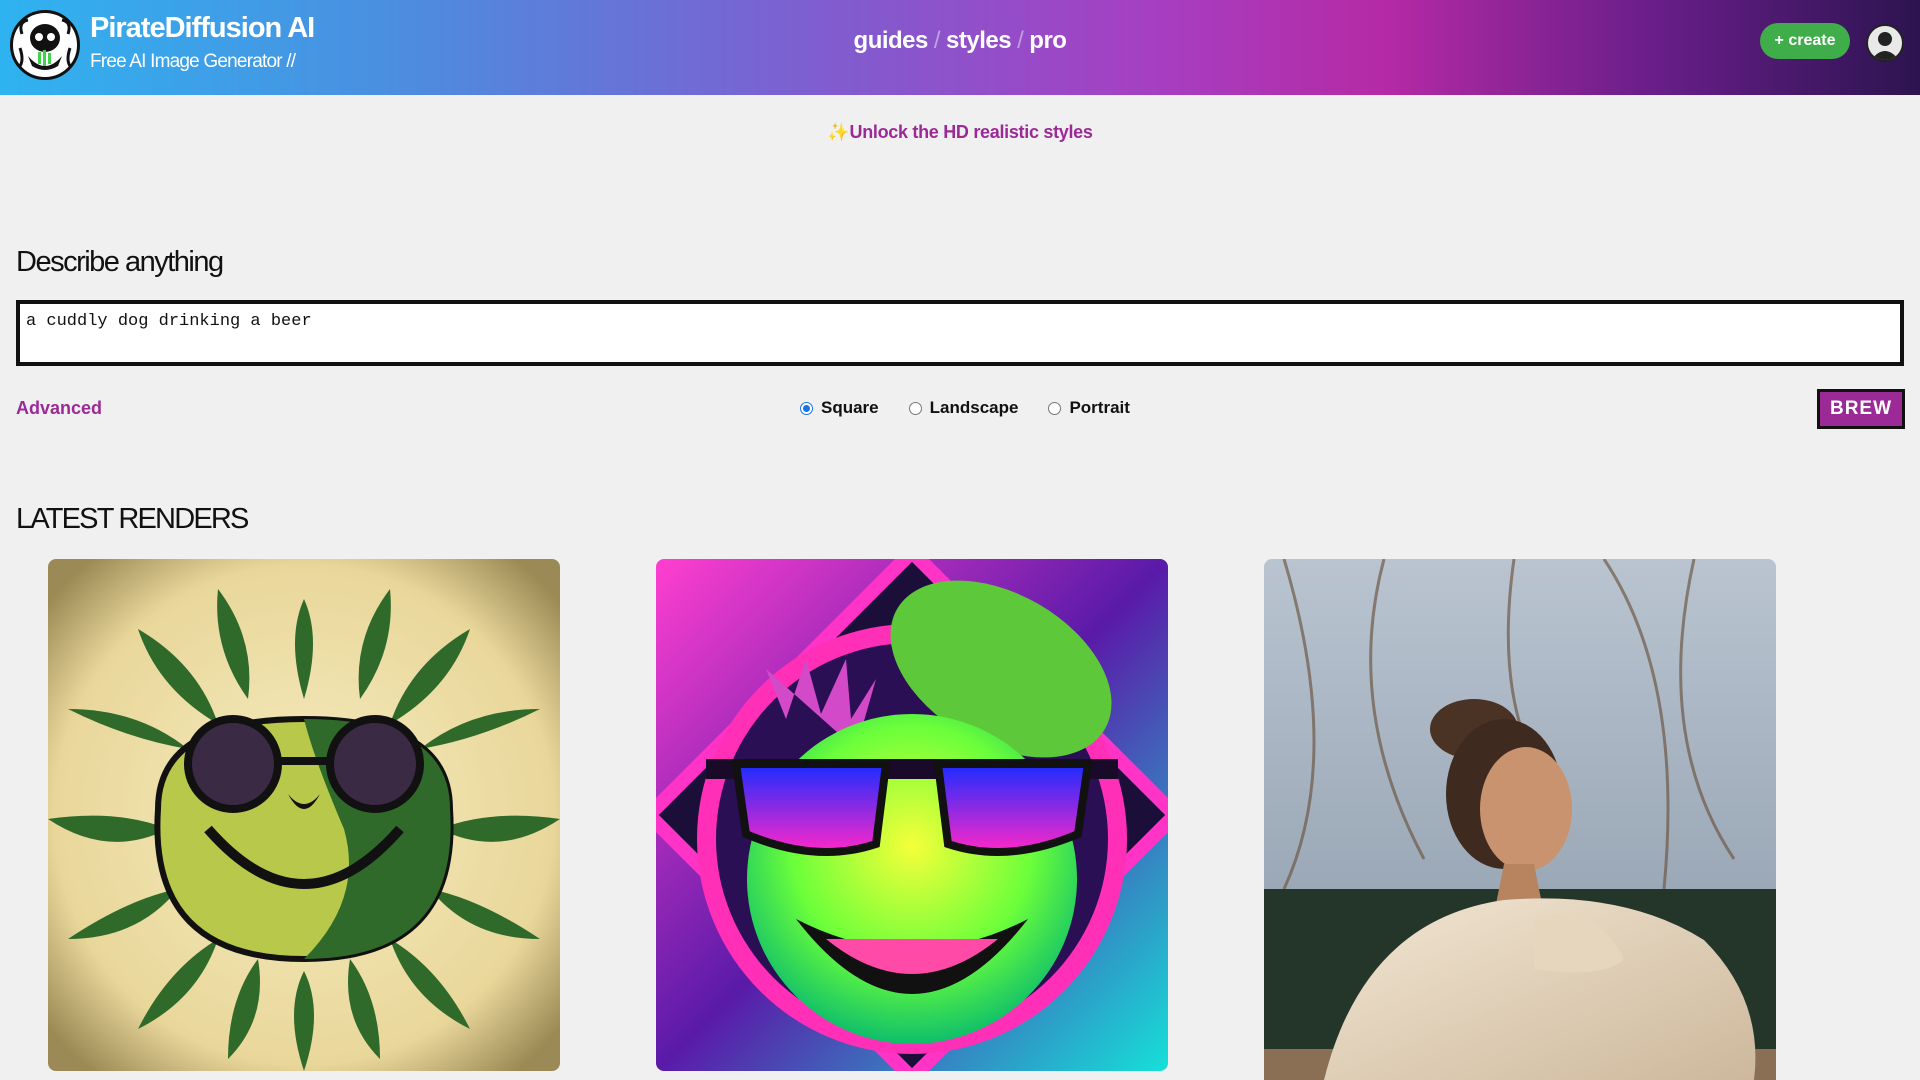 Image resolution: width=1920 pixels, height=1080 pixels. I want to click on radio-landscape, so click(915, 408).